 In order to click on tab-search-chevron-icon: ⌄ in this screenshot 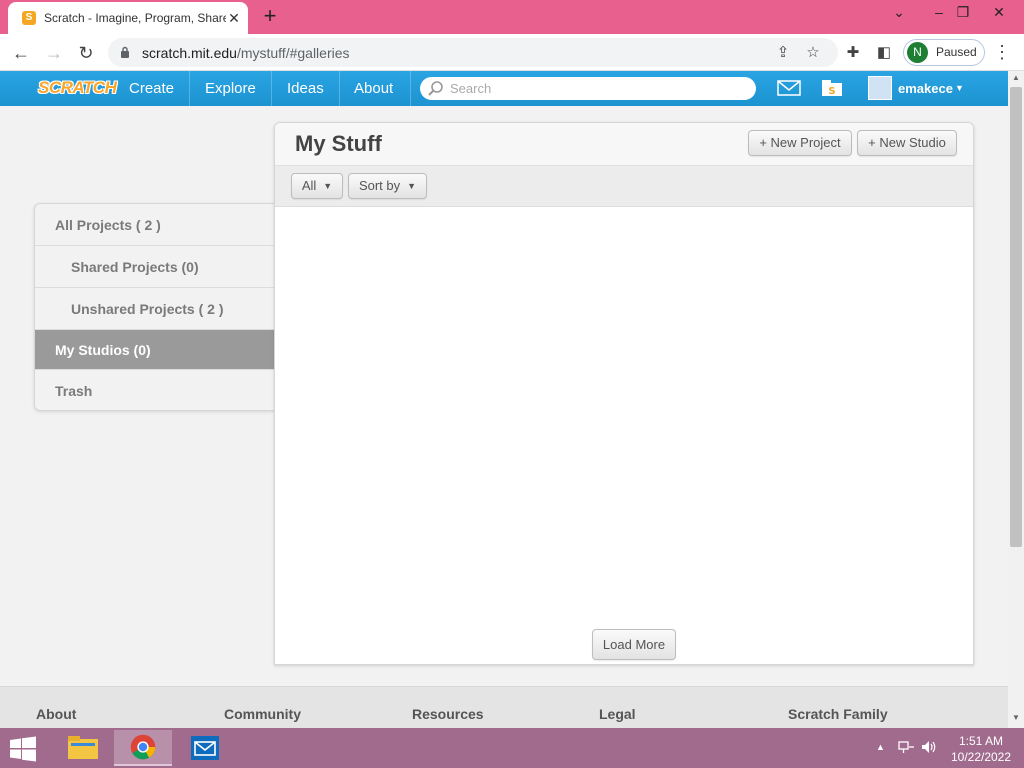, I will do `click(899, 12)`.